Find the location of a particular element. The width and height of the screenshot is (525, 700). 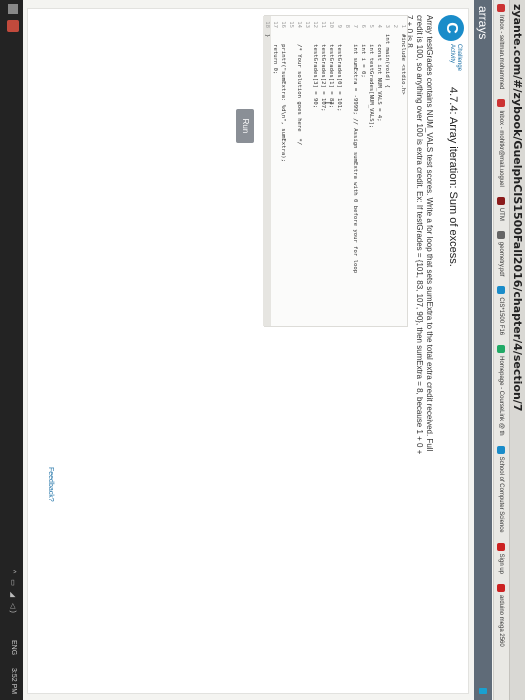

bookmark-item: Homepage - CourseLink @ th is located at coordinates (501, 390).